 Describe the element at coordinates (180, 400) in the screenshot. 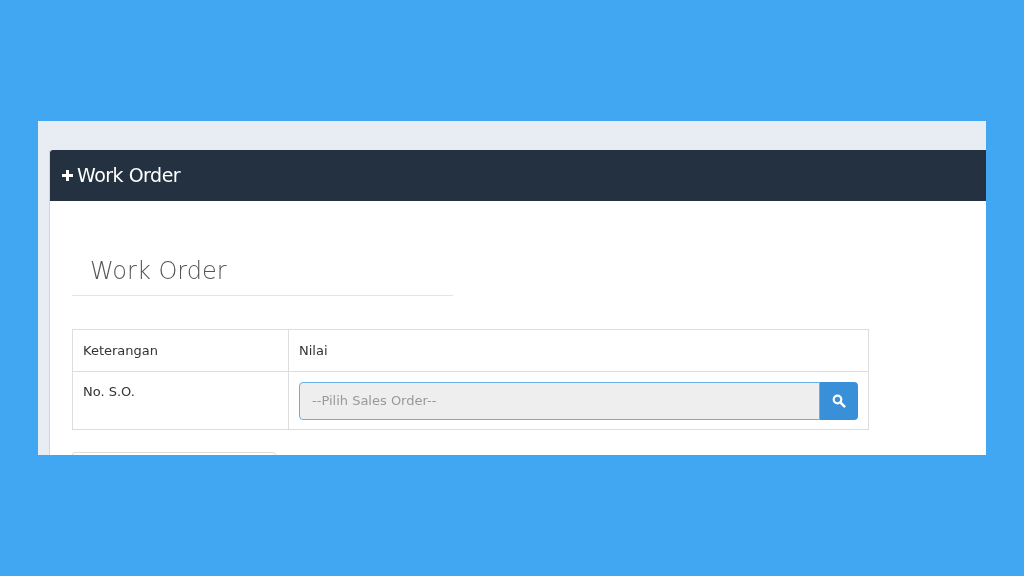

I see `table-cell: No. S.O.` at that location.